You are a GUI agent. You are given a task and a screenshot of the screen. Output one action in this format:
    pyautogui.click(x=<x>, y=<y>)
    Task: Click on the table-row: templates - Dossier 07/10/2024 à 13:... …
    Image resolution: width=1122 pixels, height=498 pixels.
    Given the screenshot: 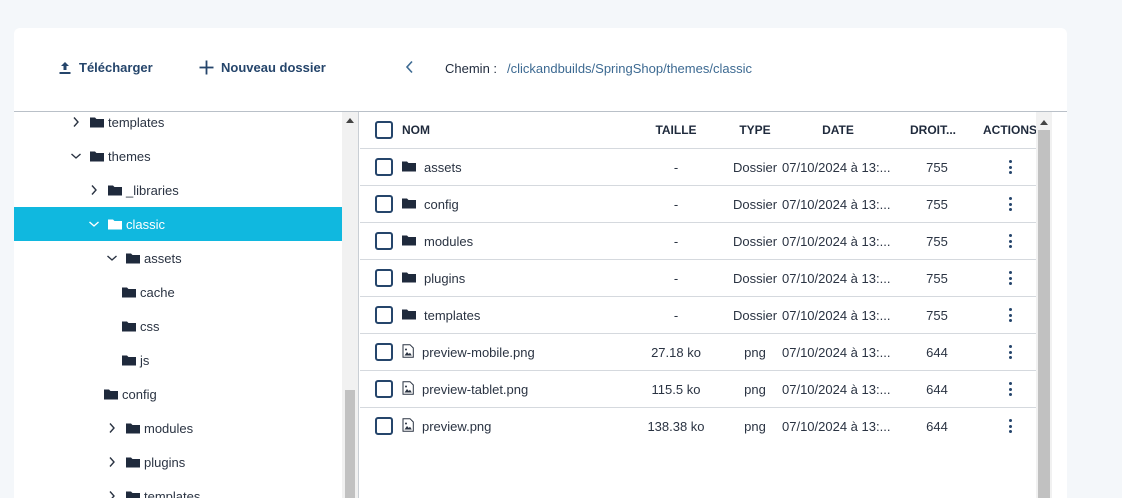 What is the action you would take?
    pyautogui.click(x=705, y=315)
    